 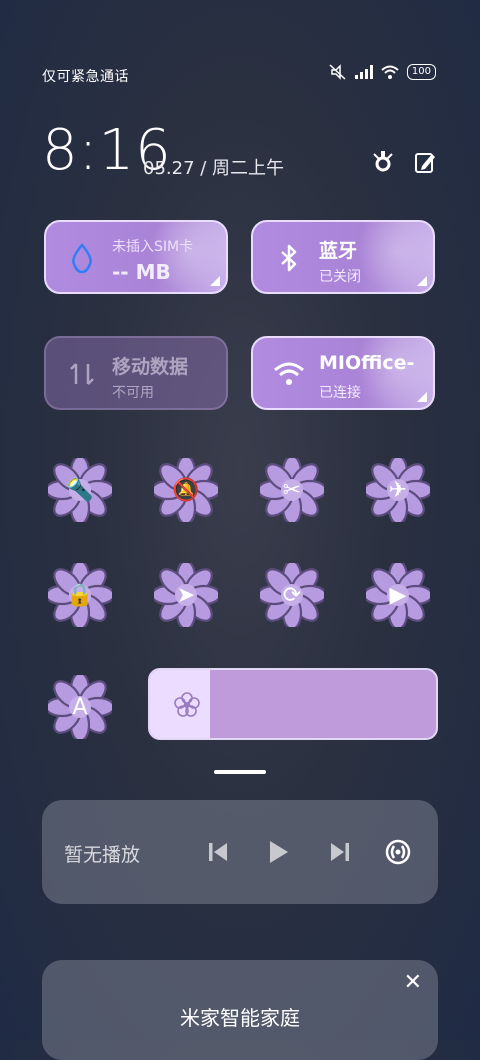 I want to click on airplane-mode-toggle: ✈, so click(x=398, y=490).